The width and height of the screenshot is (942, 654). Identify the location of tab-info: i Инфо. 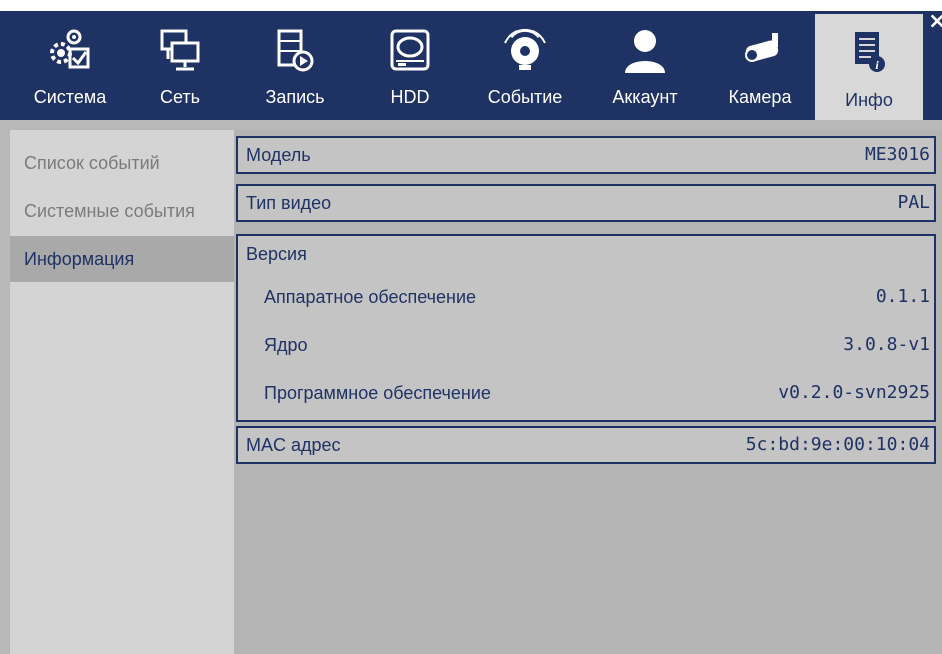
(869, 67).